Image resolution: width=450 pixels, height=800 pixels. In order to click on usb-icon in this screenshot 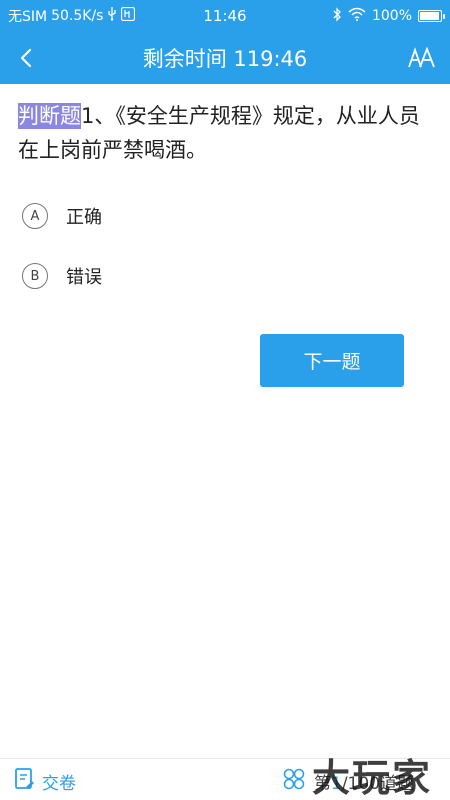, I will do `click(112, 16)`.